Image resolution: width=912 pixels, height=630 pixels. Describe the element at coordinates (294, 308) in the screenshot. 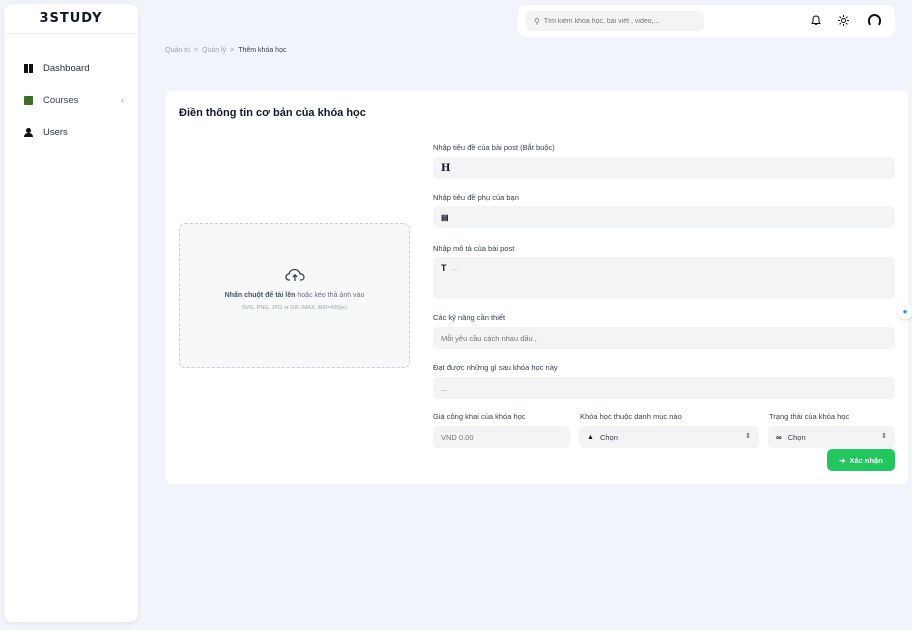

I see `upload-hint: SVG, PNG, JPG or GIF (MAX. 800×400px)` at that location.